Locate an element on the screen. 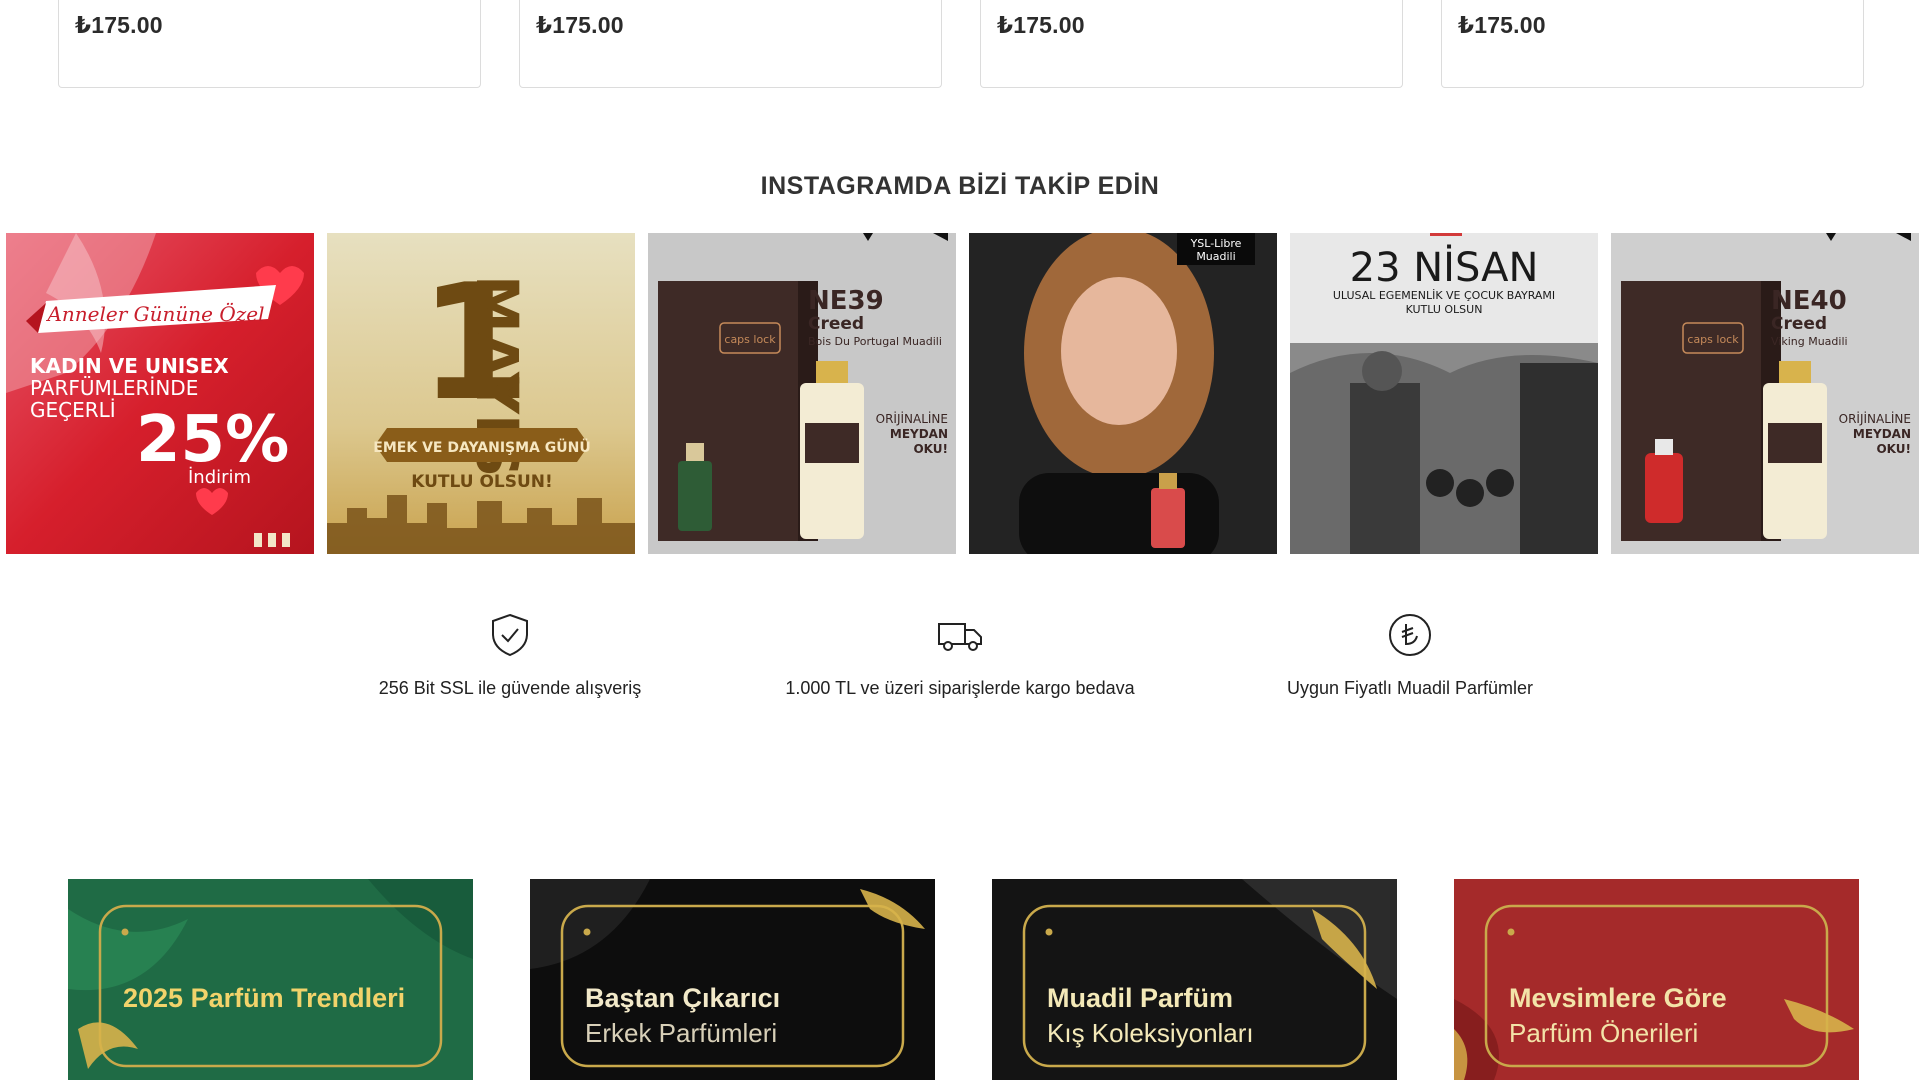 The height and width of the screenshot is (1080, 1920). banner-subtitle: Parfüm Önerileri is located at coordinates (1604, 1033).